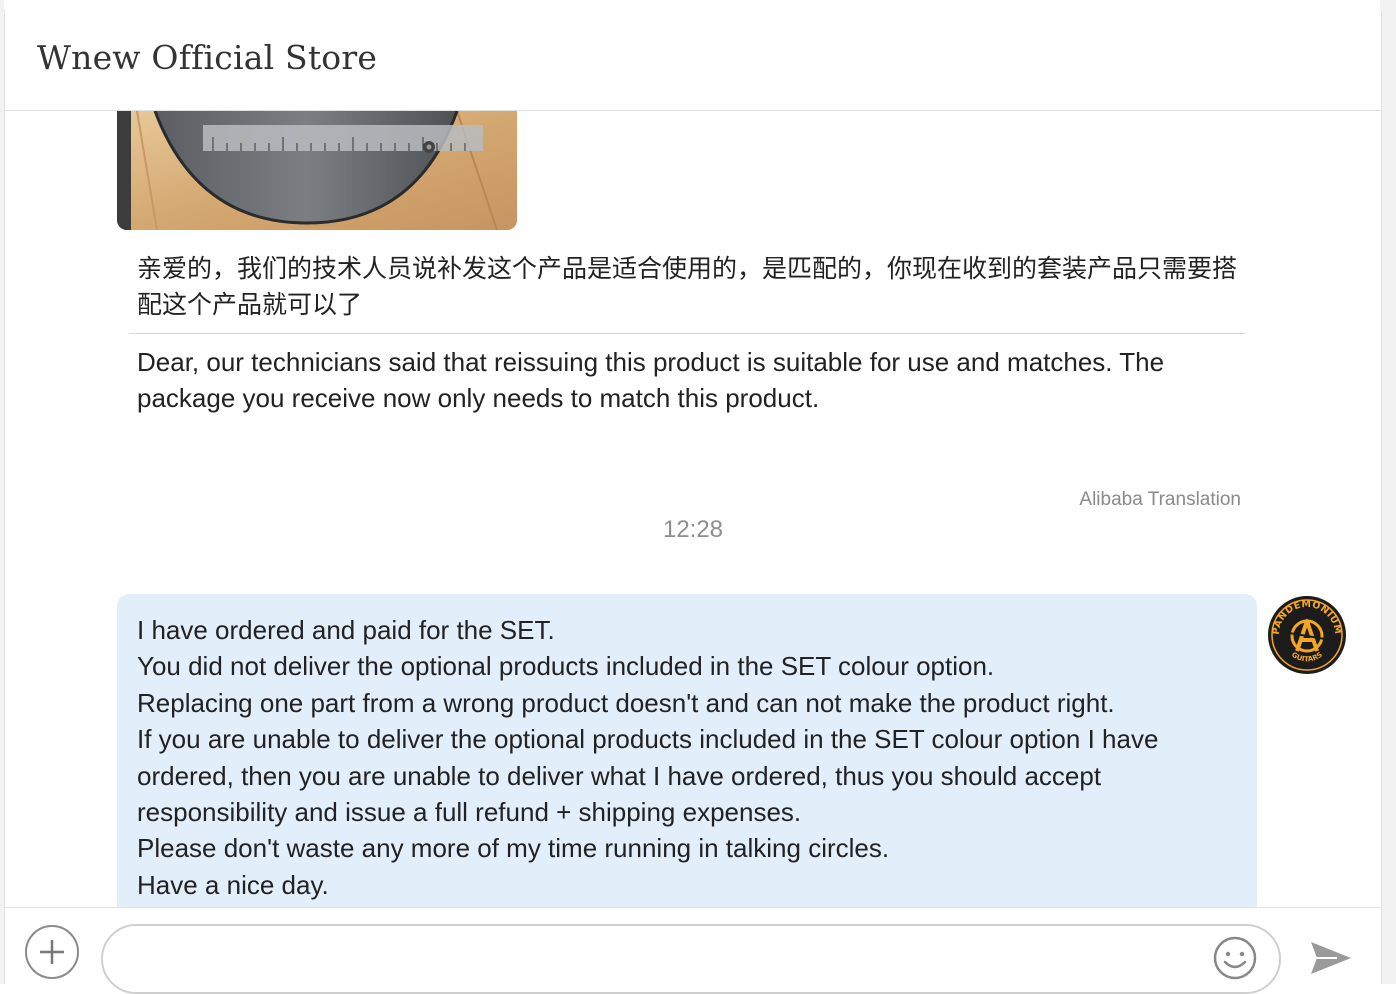 Image resolution: width=1396 pixels, height=994 pixels. Describe the element at coordinates (1160, 499) in the screenshot. I see `translation-credit: Alibaba Translation` at that location.